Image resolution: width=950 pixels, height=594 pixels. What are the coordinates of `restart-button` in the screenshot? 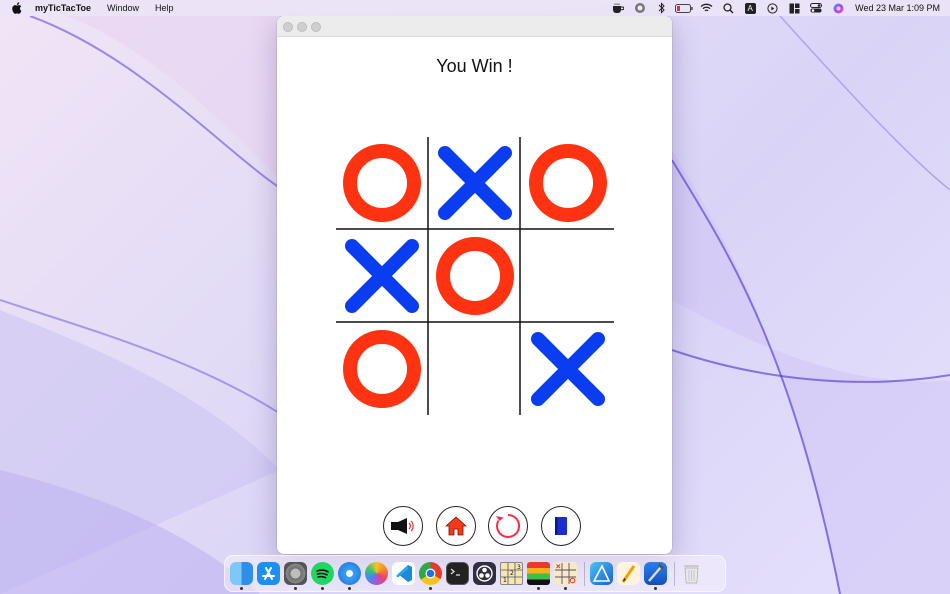 It's located at (508, 526).